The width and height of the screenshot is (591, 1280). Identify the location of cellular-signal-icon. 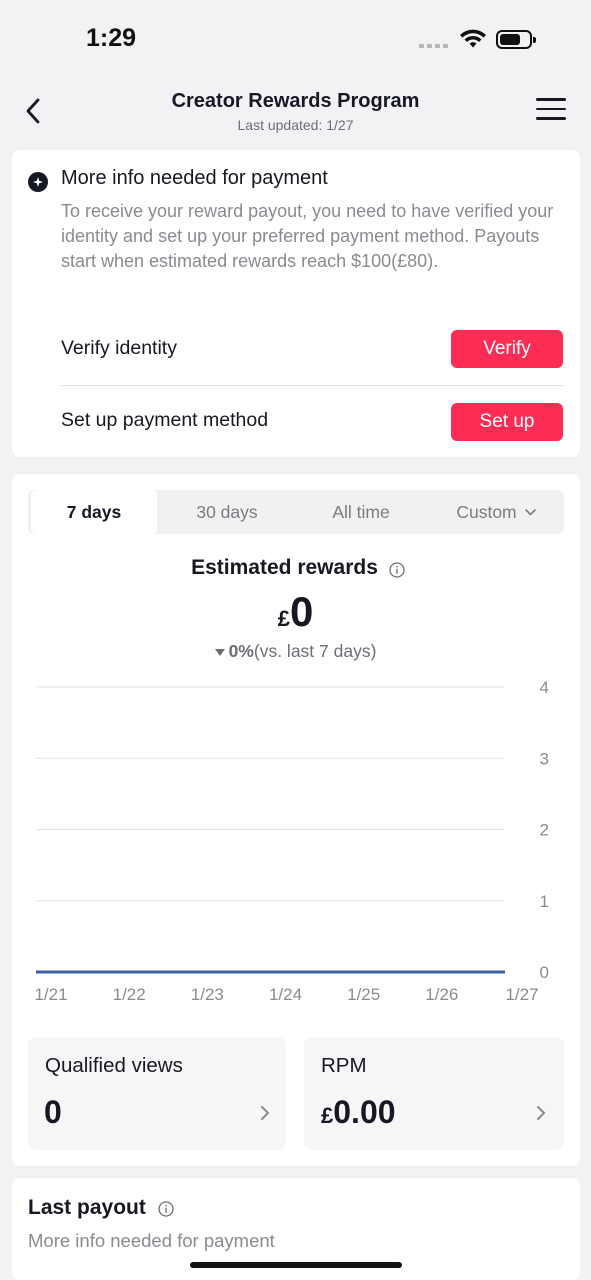
(435, 46).